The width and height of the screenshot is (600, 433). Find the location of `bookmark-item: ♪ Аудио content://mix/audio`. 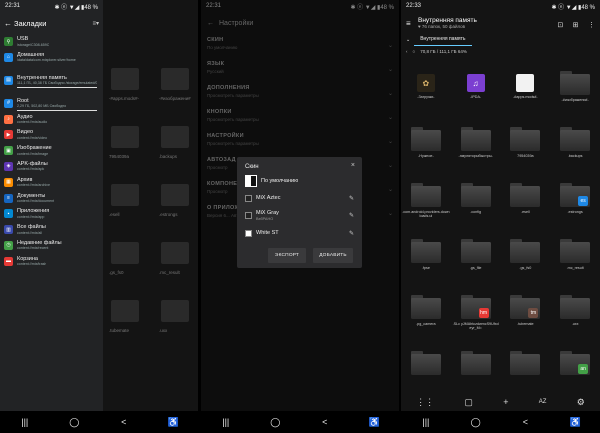

bookmark-item: ♪ Аудио content://mix/audio is located at coordinates (51, 120).